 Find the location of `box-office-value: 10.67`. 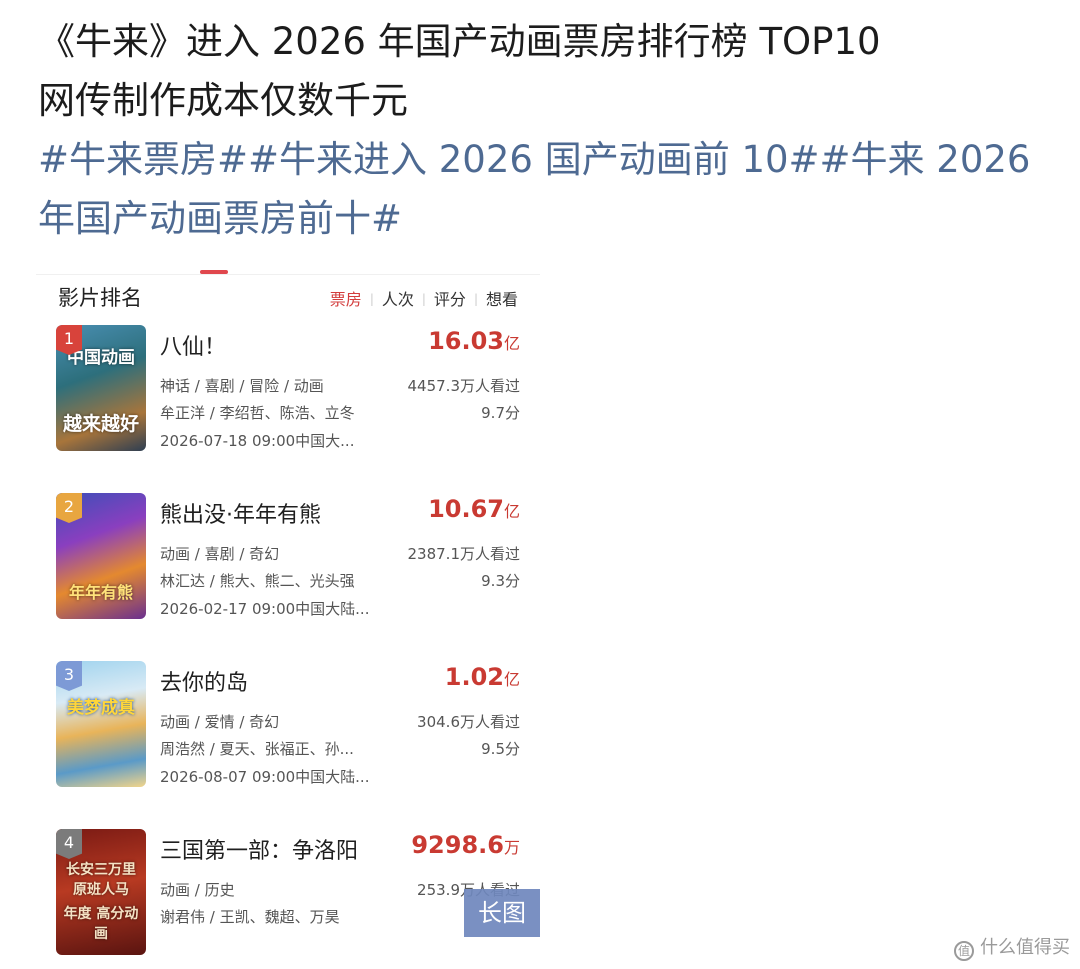

box-office-value: 10.67 is located at coordinates (466, 509).